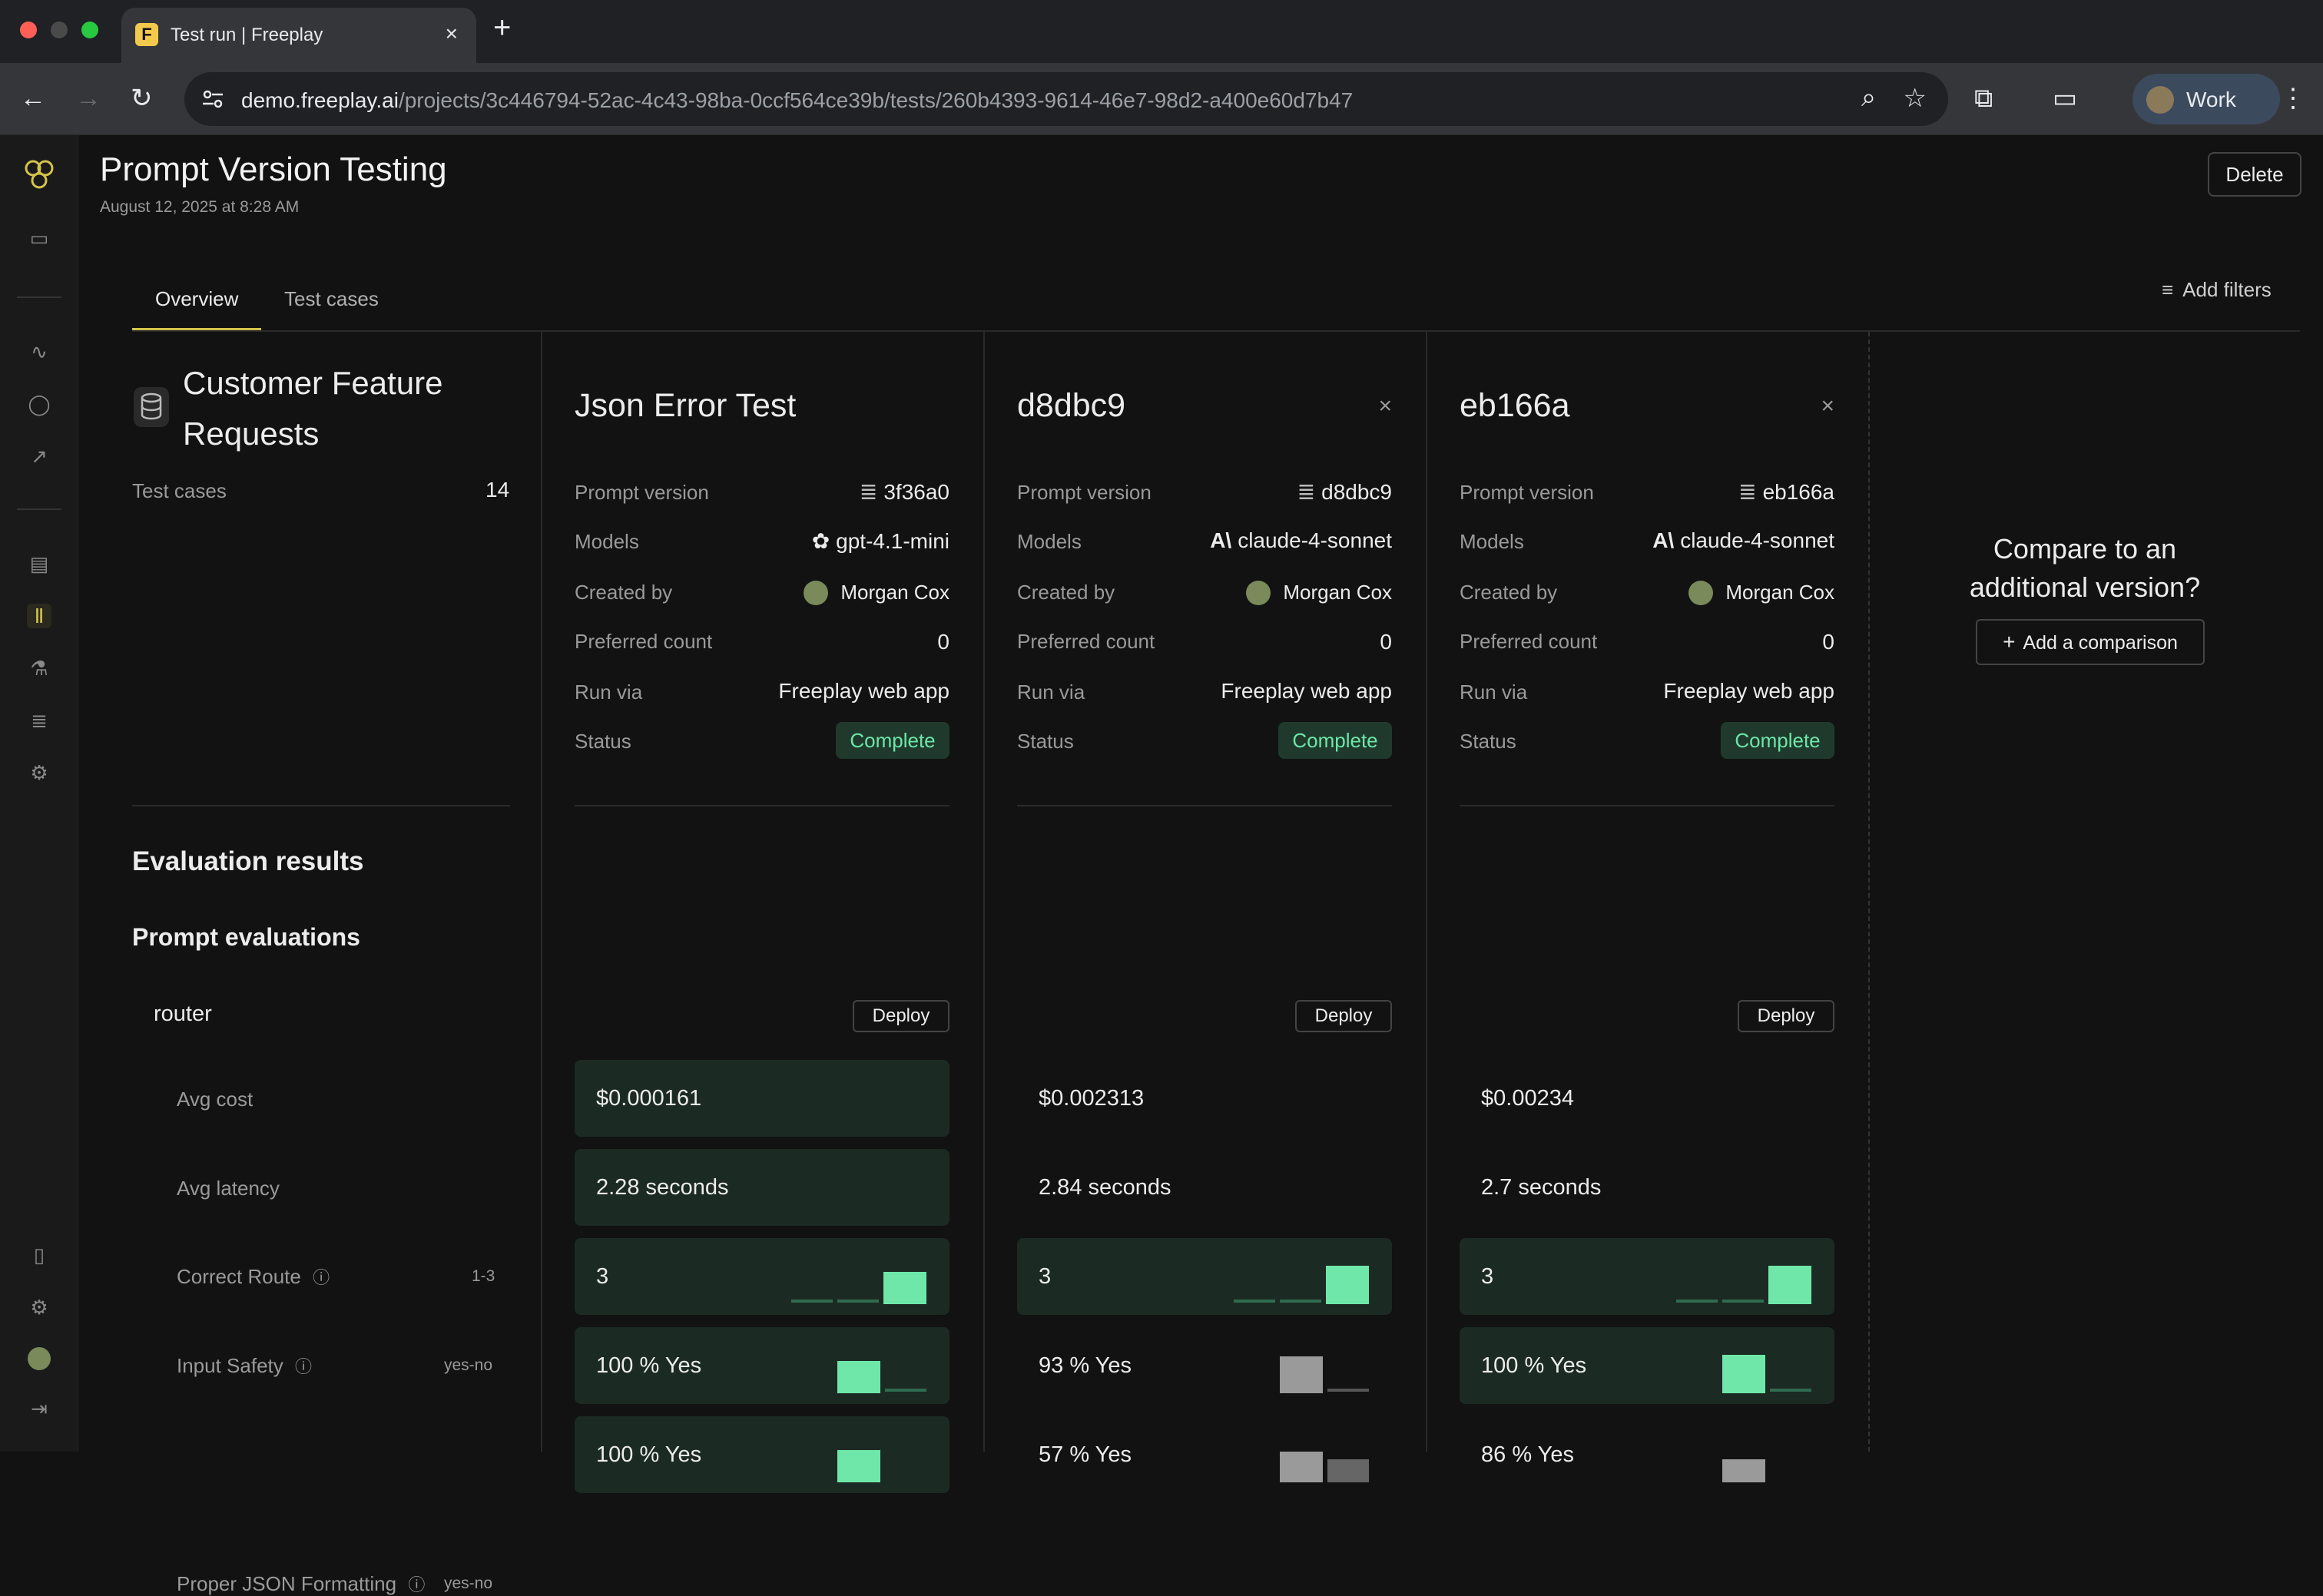 Image resolution: width=2323 pixels, height=1596 pixels. I want to click on bookmark-star-icon: ☆, so click(1915, 98).